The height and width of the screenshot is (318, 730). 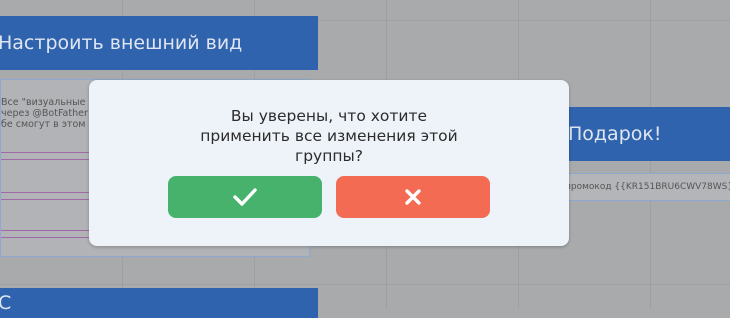 What do you see at coordinates (6, 302) in the screenshot?
I see `next-card-title: С` at bounding box center [6, 302].